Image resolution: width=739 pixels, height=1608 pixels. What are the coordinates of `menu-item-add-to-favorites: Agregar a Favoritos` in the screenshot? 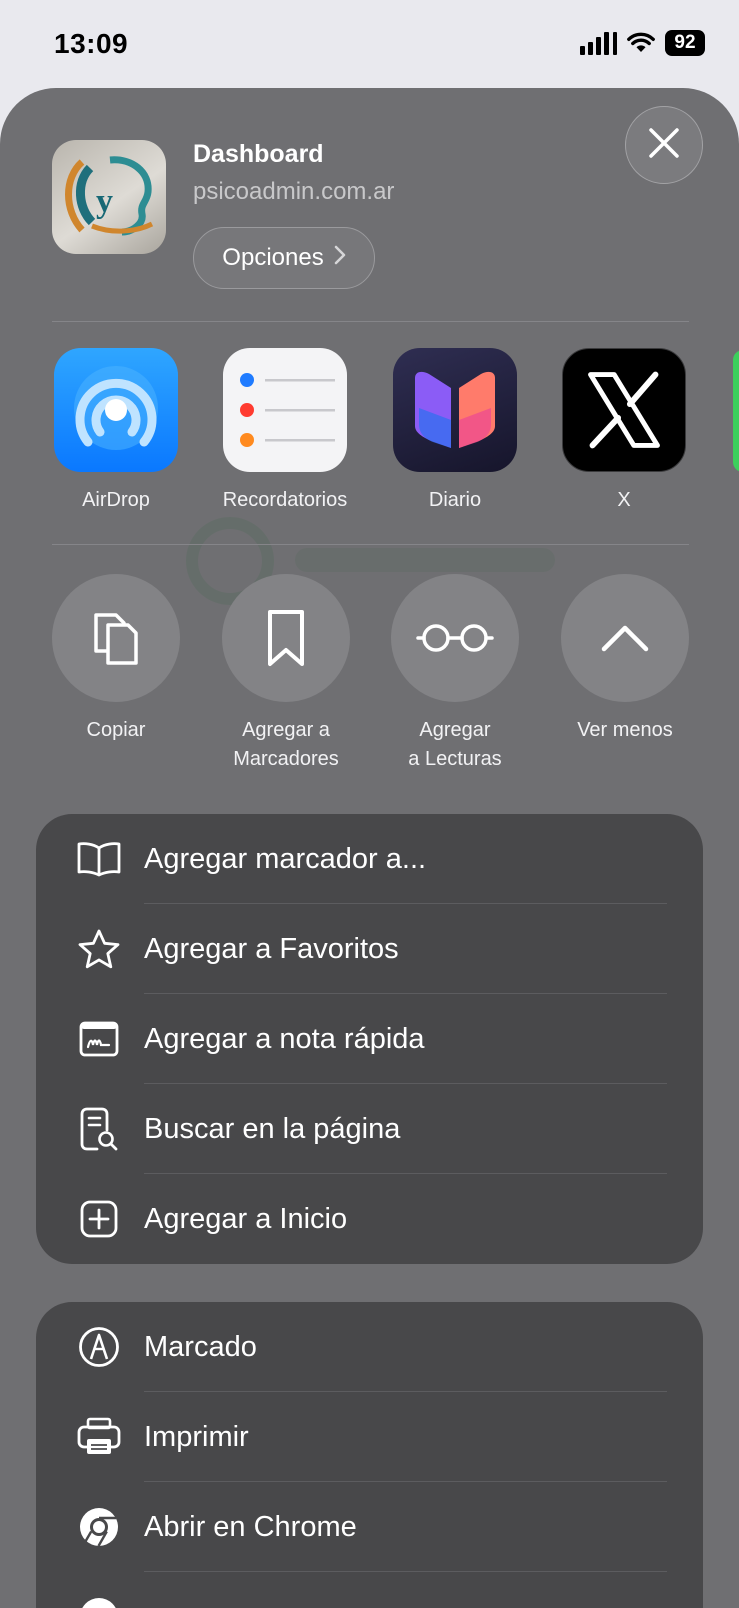 It's located at (369, 949).